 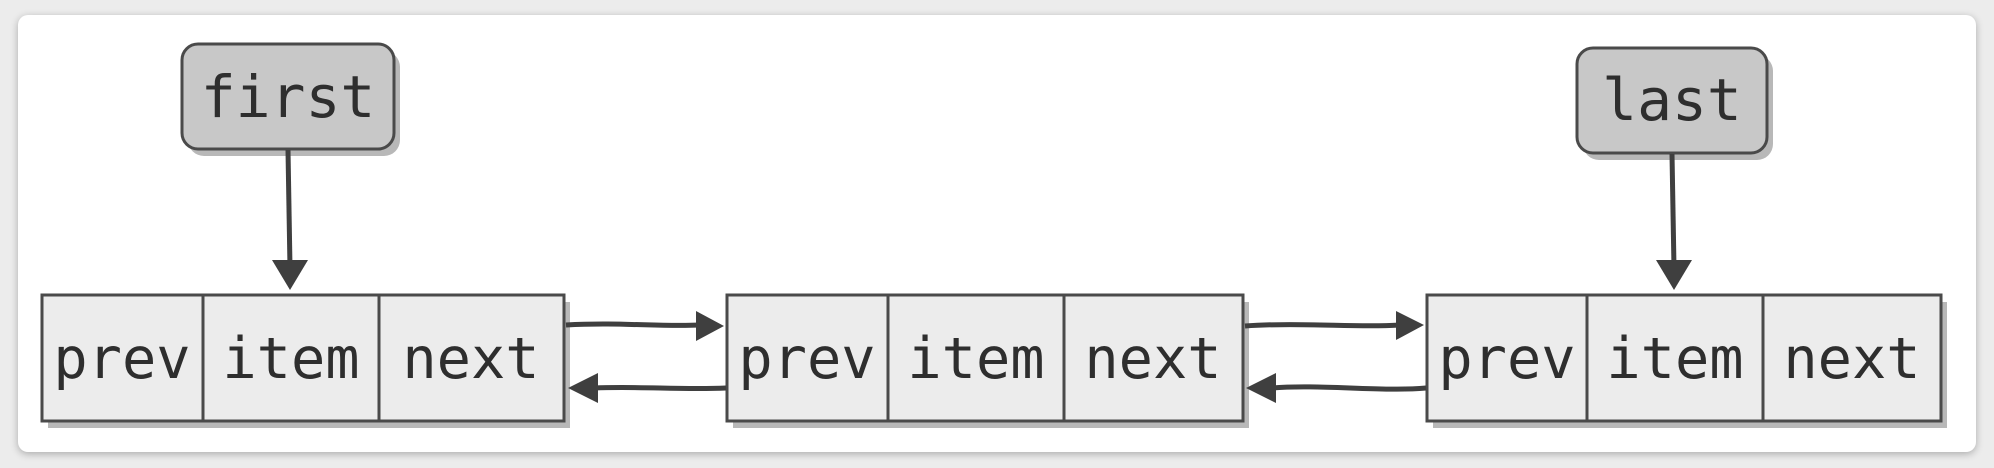 I want to click on node-1-item-field: item, so click(x=290, y=359).